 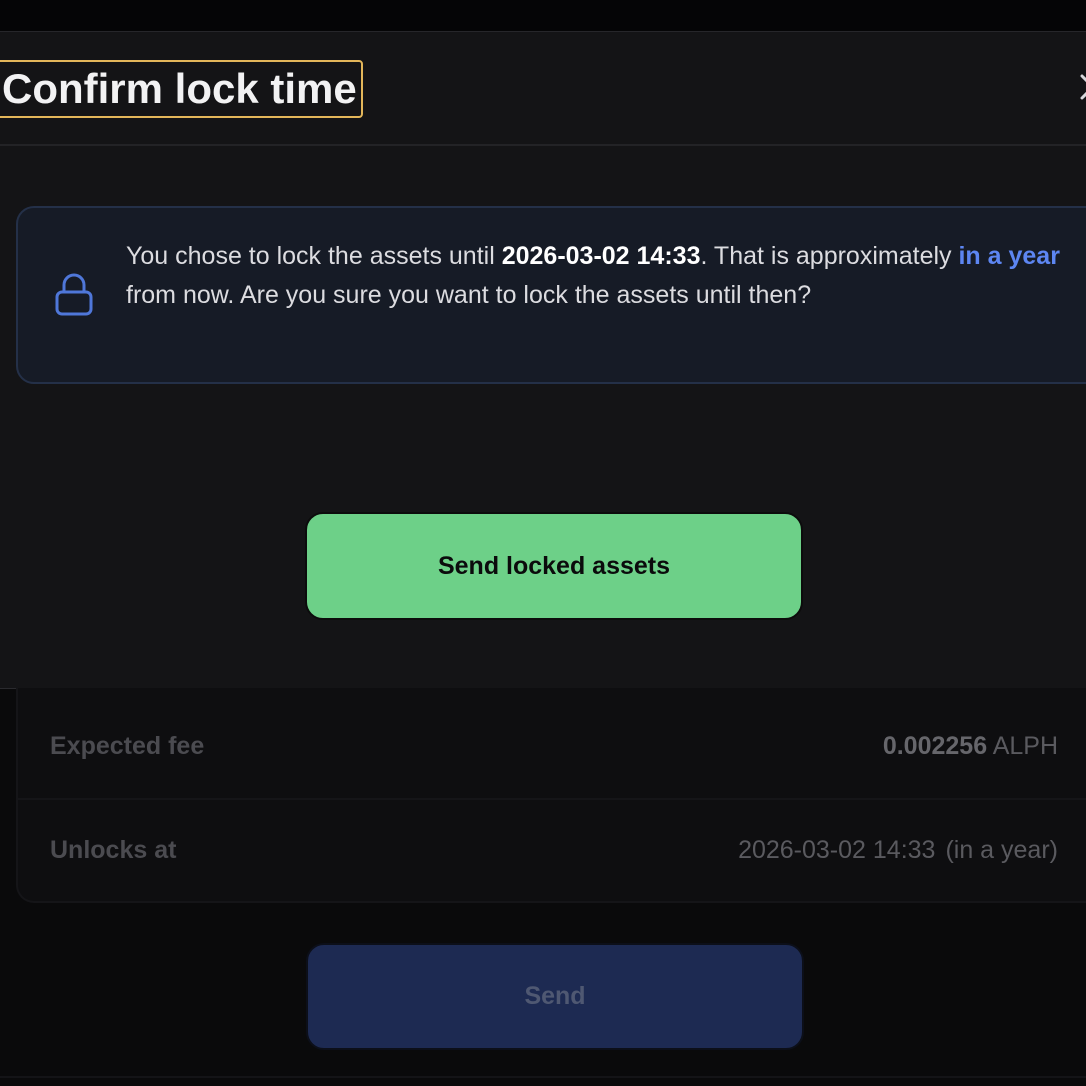 What do you see at coordinates (1001, 850) in the screenshot?
I see `unlocks-at-relative: (in a year)` at bounding box center [1001, 850].